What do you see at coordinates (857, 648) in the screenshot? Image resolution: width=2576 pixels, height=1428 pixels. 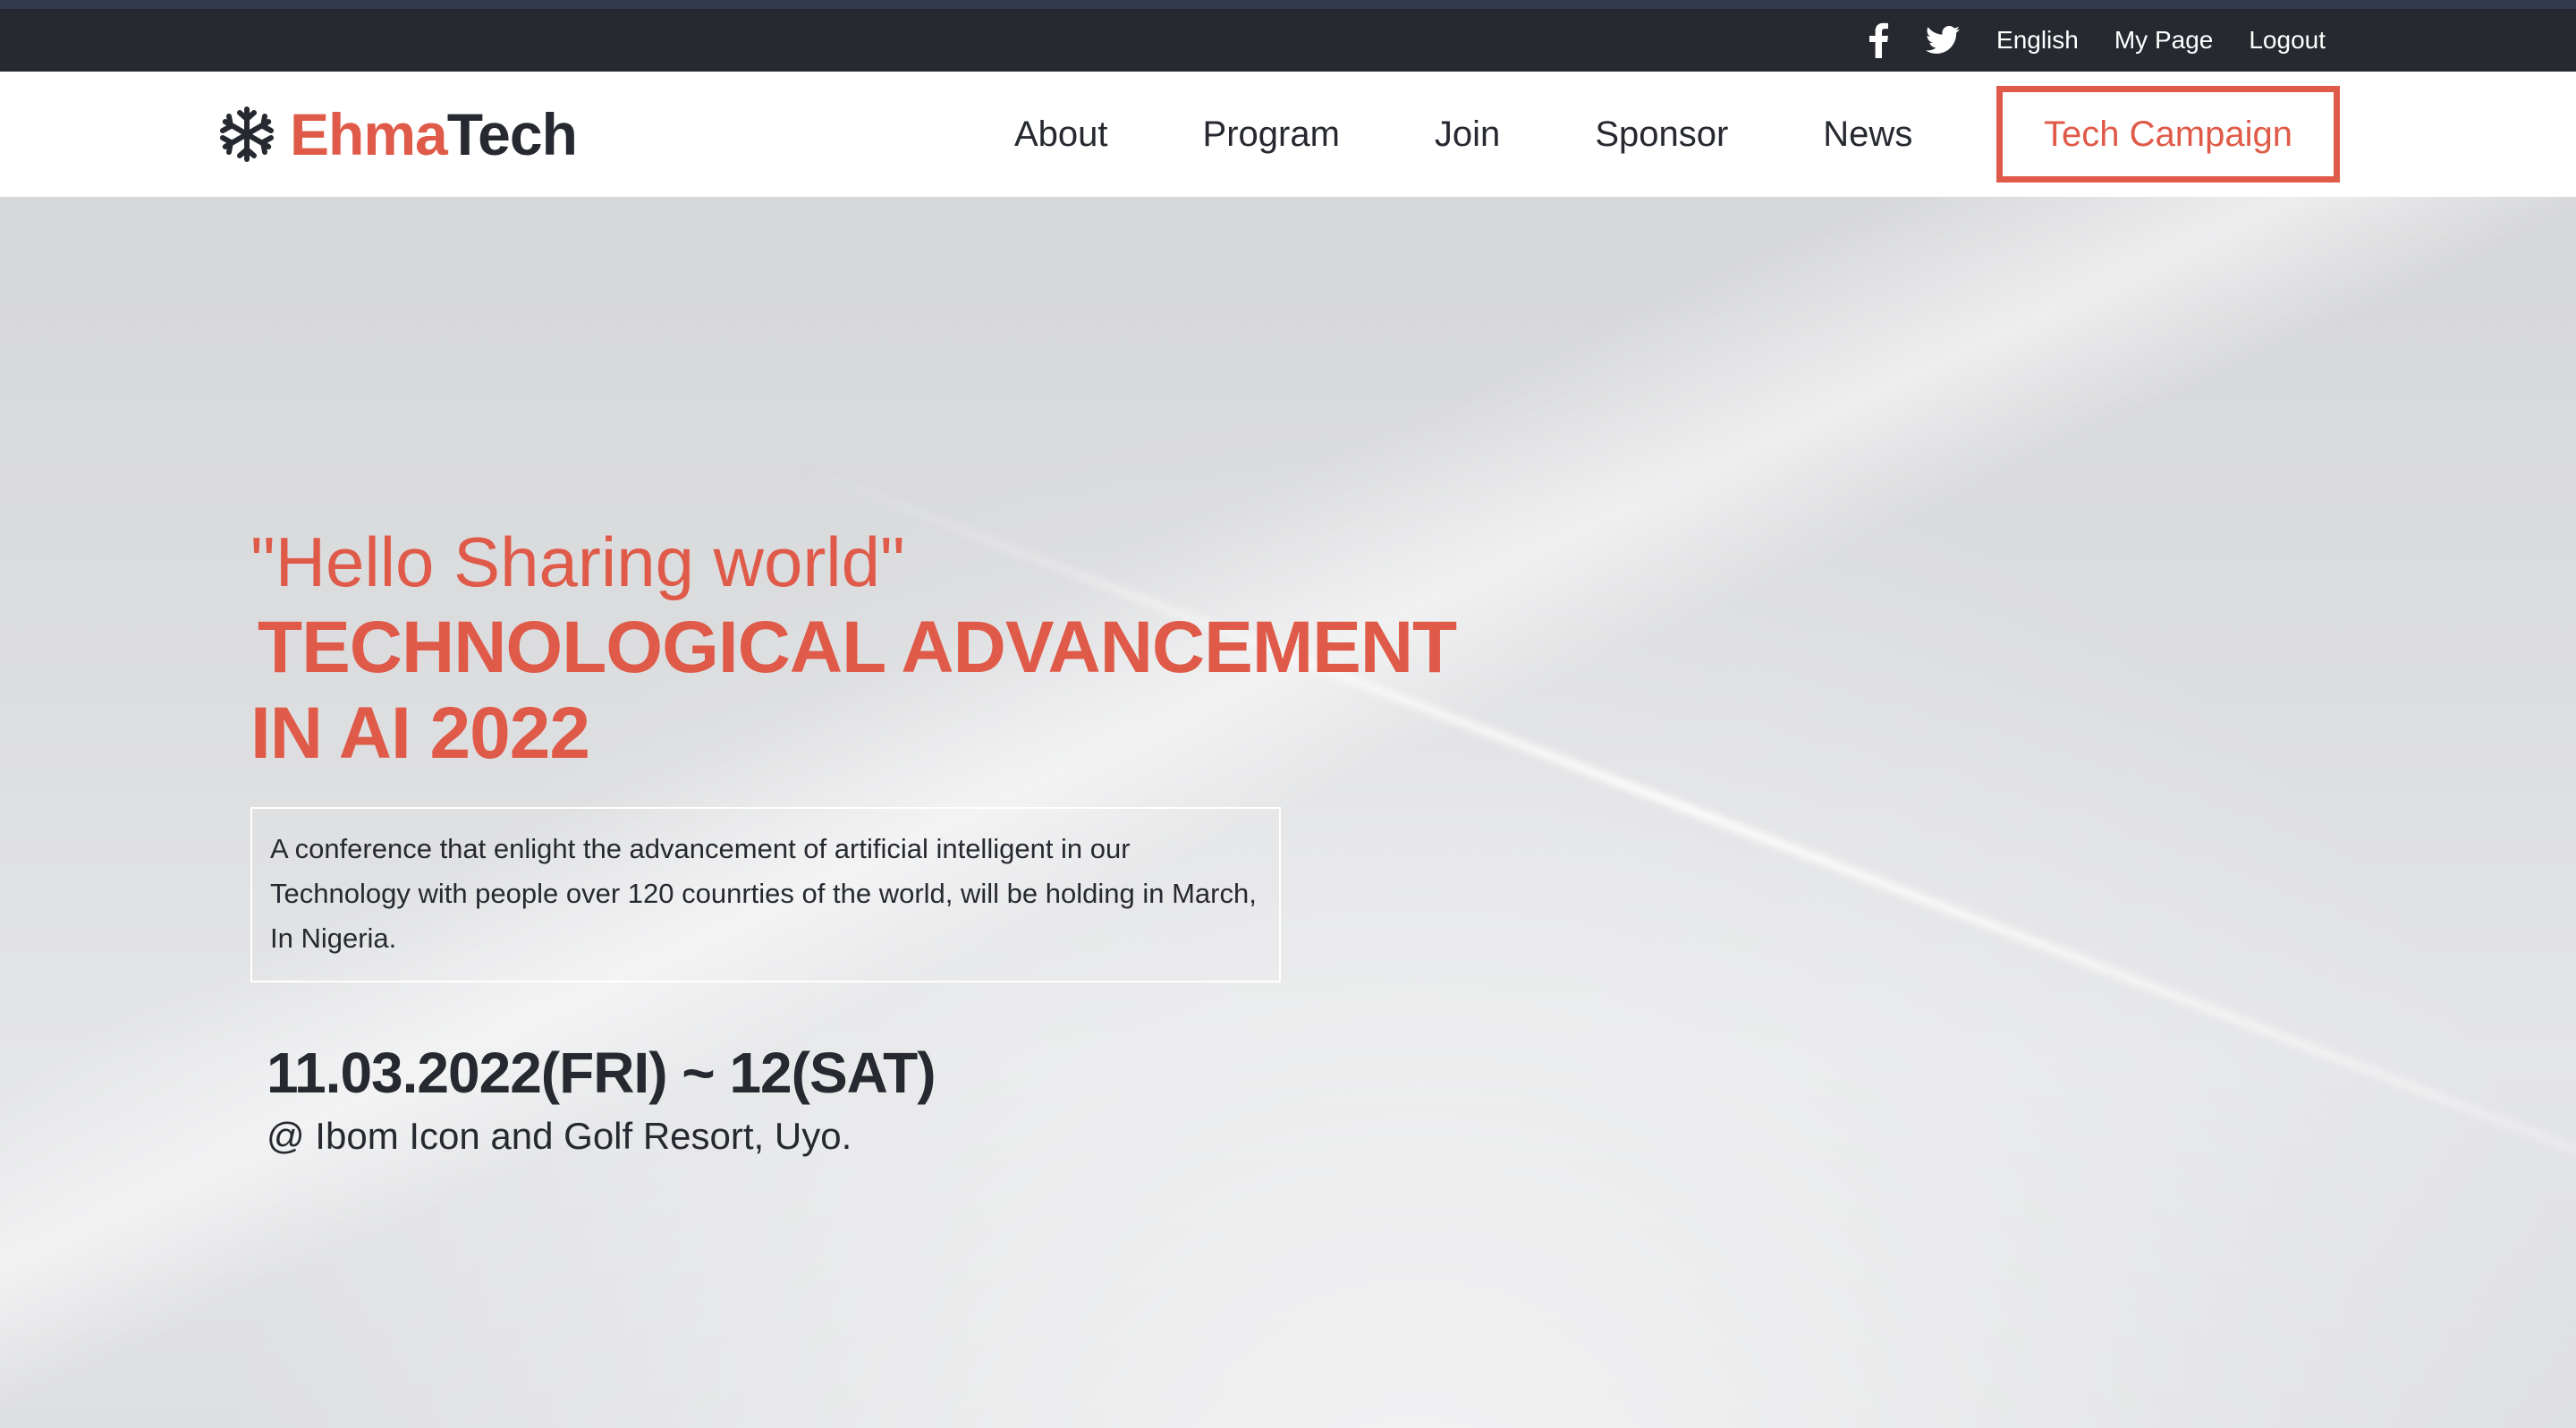 I see `hero-title-line1: TECHNOLOGICAL ADVANCEMENT` at bounding box center [857, 648].